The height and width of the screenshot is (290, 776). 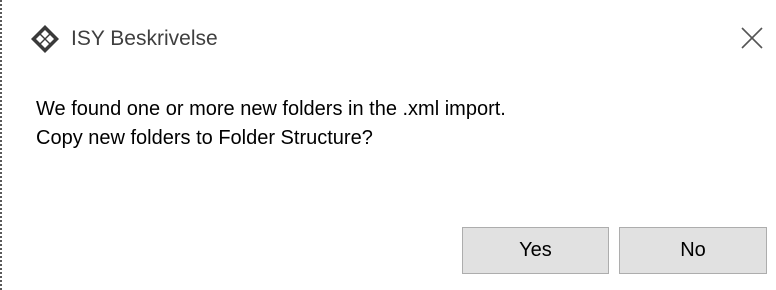 What do you see at coordinates (535, 250) in the screenshot?
I see `yes-button: Yes` at bounding box center [535, 250].